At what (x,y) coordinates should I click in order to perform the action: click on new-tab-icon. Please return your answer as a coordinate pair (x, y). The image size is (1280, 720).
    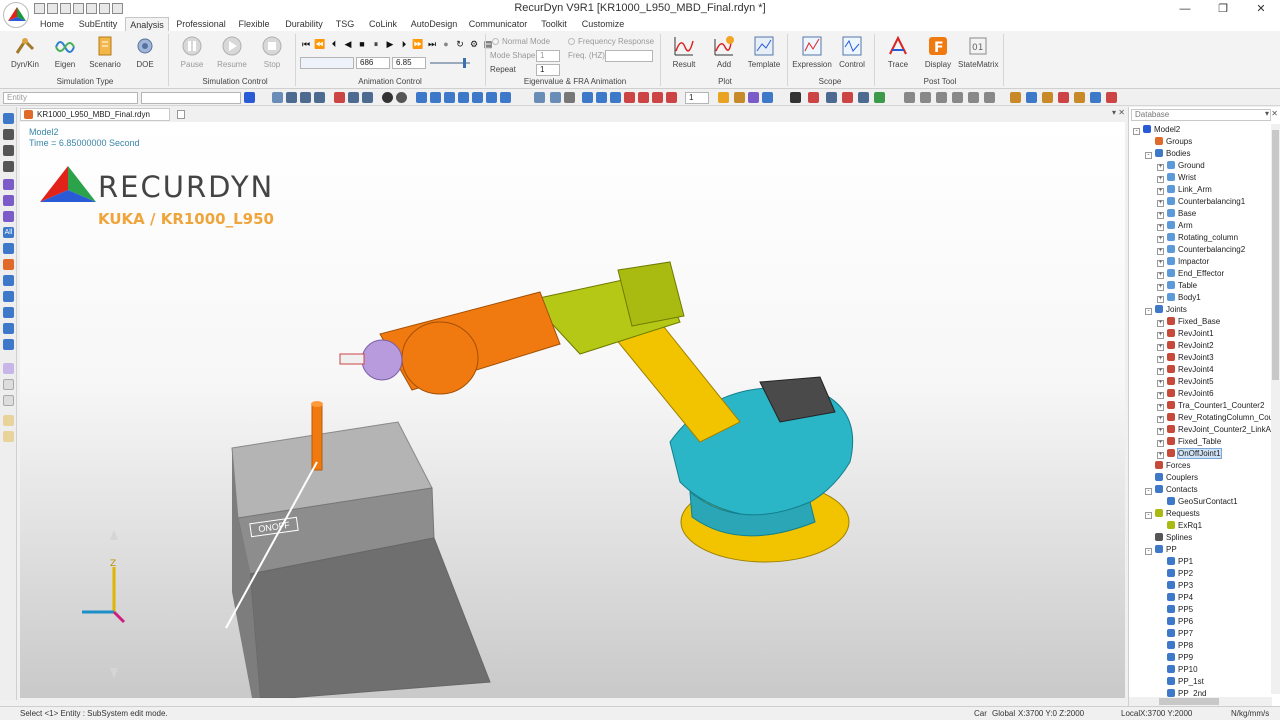
    Looking at the image, I should click on (181, 114).